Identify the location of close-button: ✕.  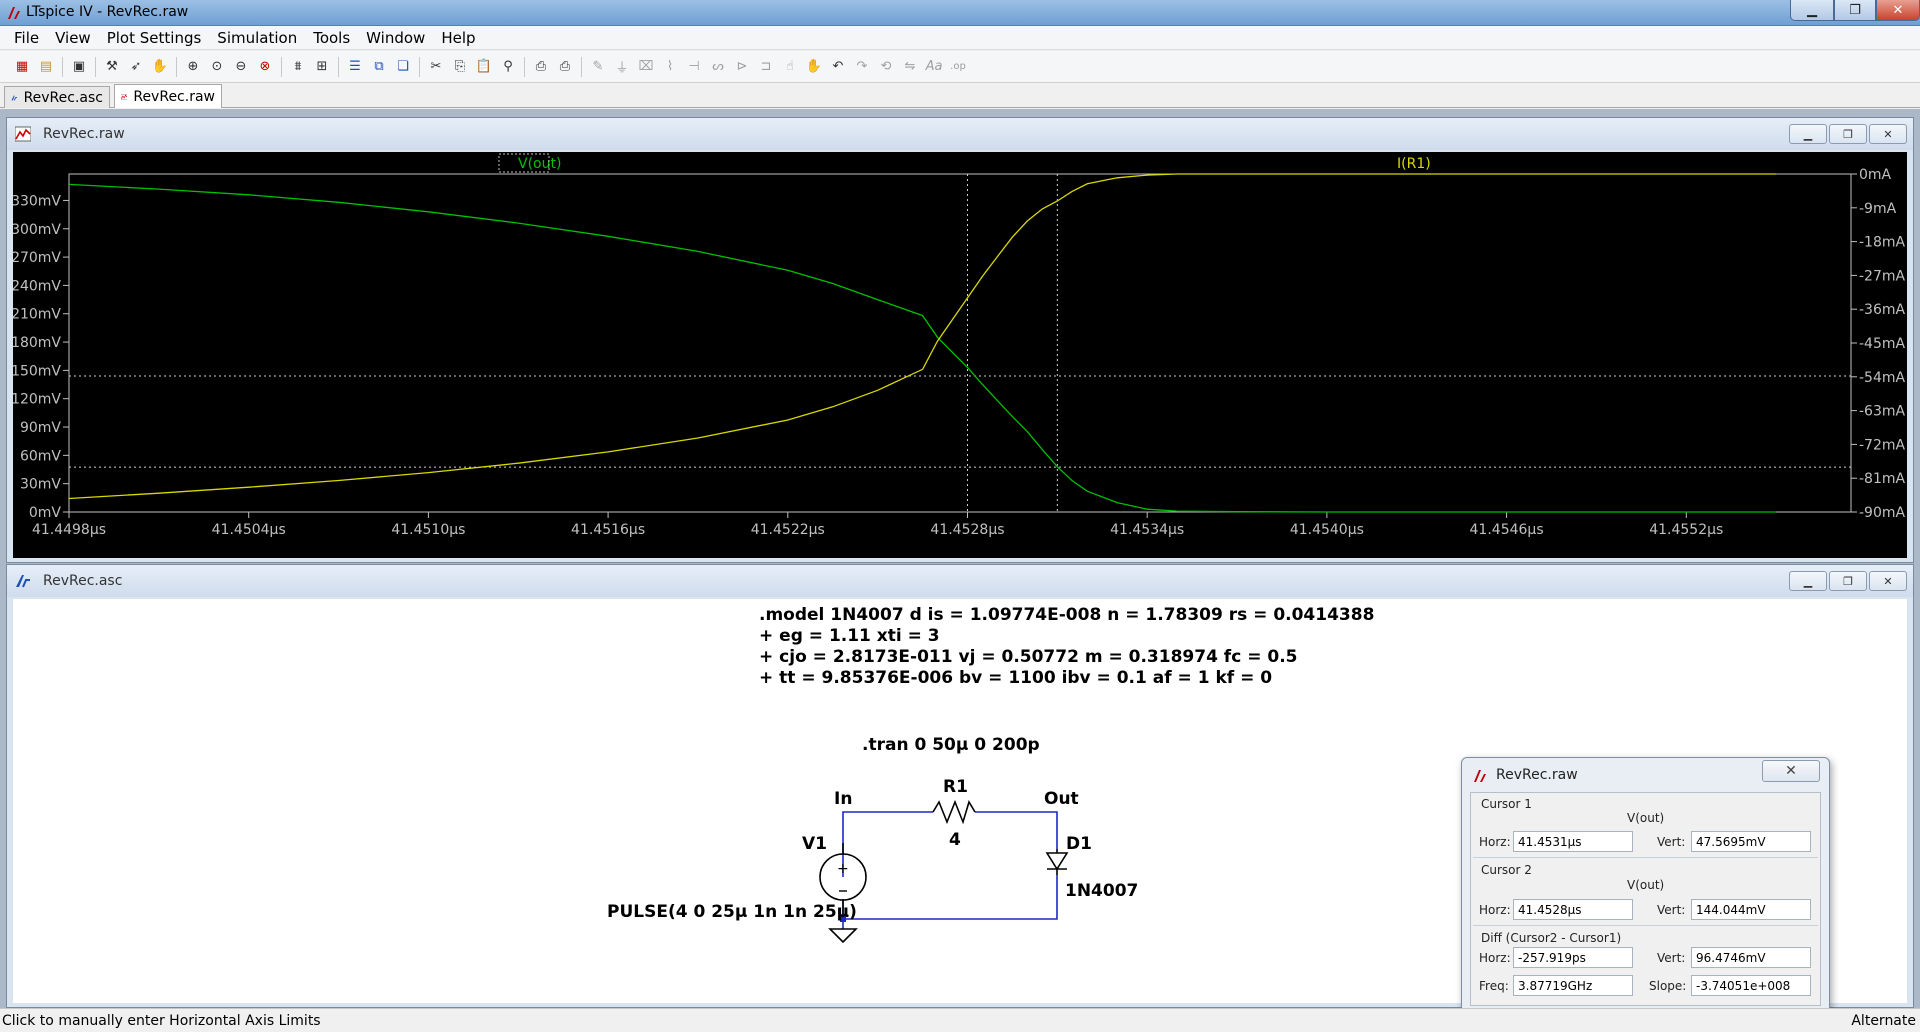
(1898, 10).